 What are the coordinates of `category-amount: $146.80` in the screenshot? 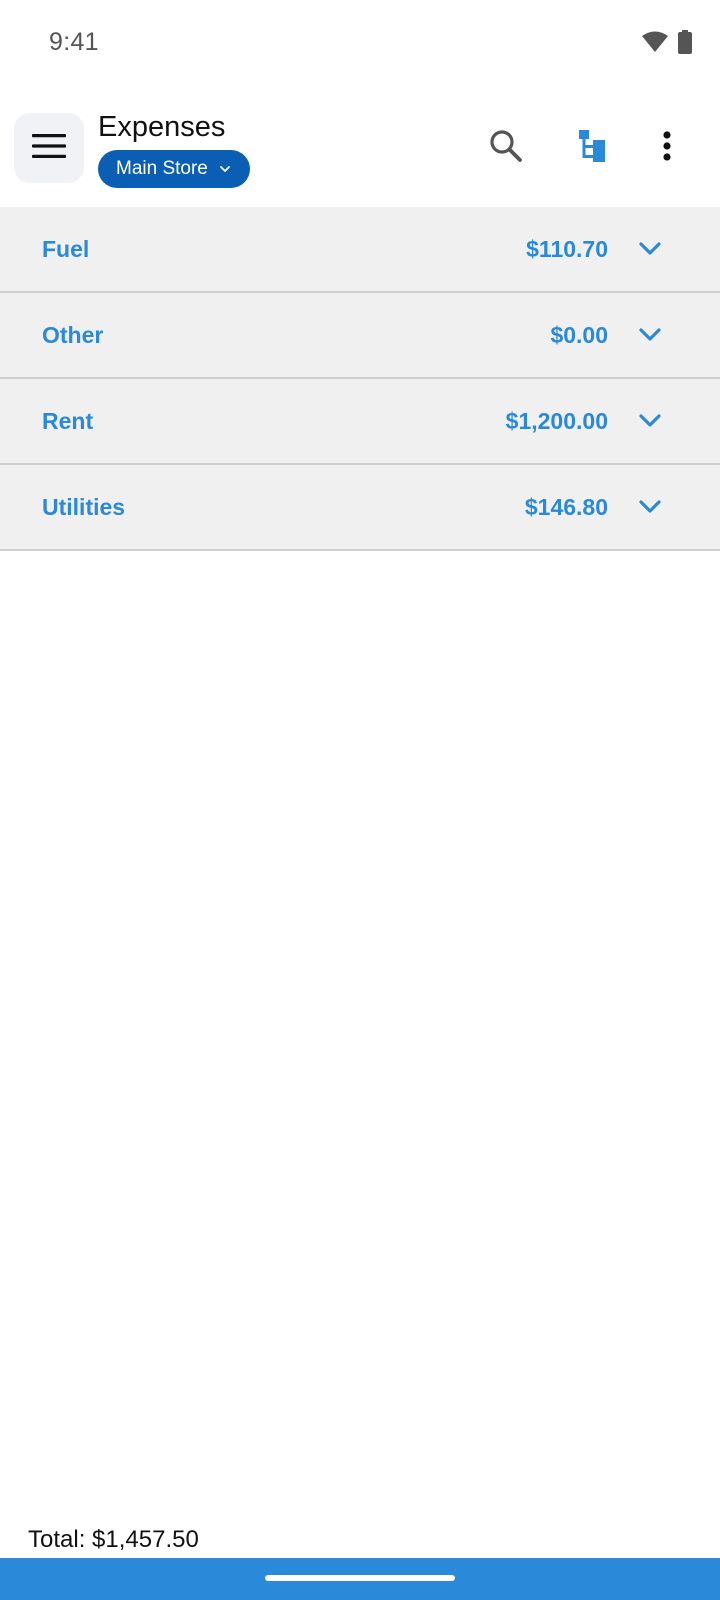 It's located at (566, 507).